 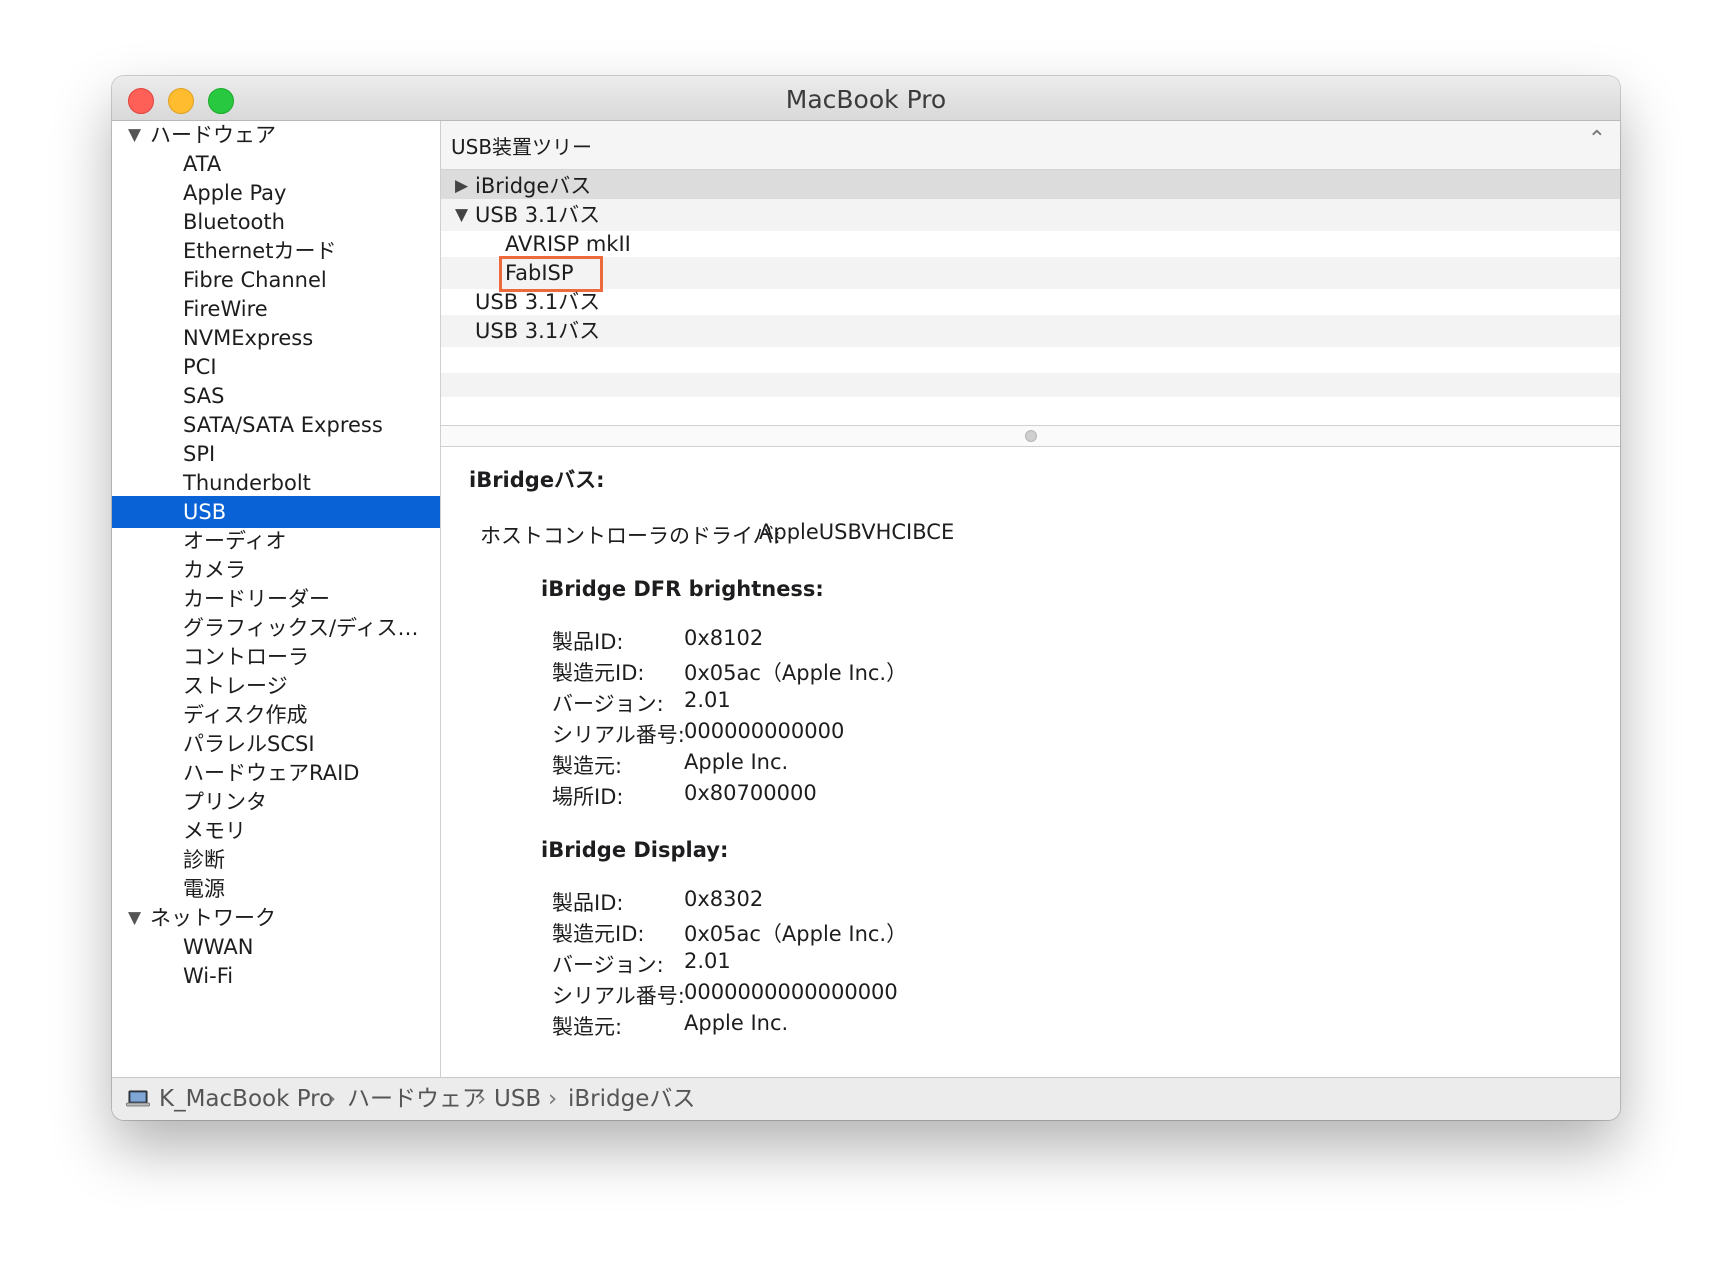 What do you see at coordinates (1030, 215) in the screenshot?
I see `tree-row: ▼ USB 3.1バス` at bounding box center [1030, 215].